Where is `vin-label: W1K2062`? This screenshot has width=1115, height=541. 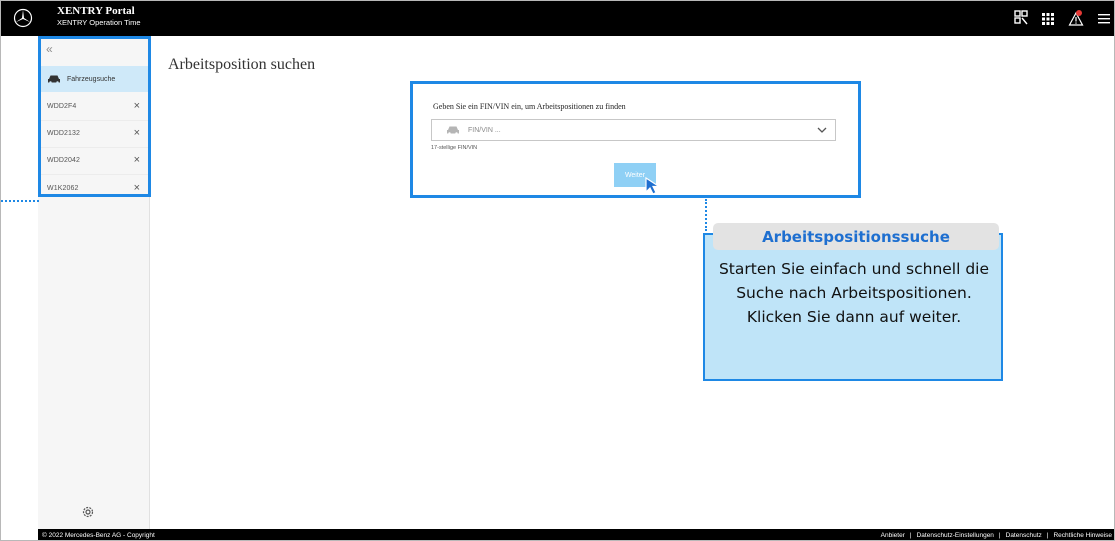 vin-label: W1K2062 is located at coordinates (63, 188).